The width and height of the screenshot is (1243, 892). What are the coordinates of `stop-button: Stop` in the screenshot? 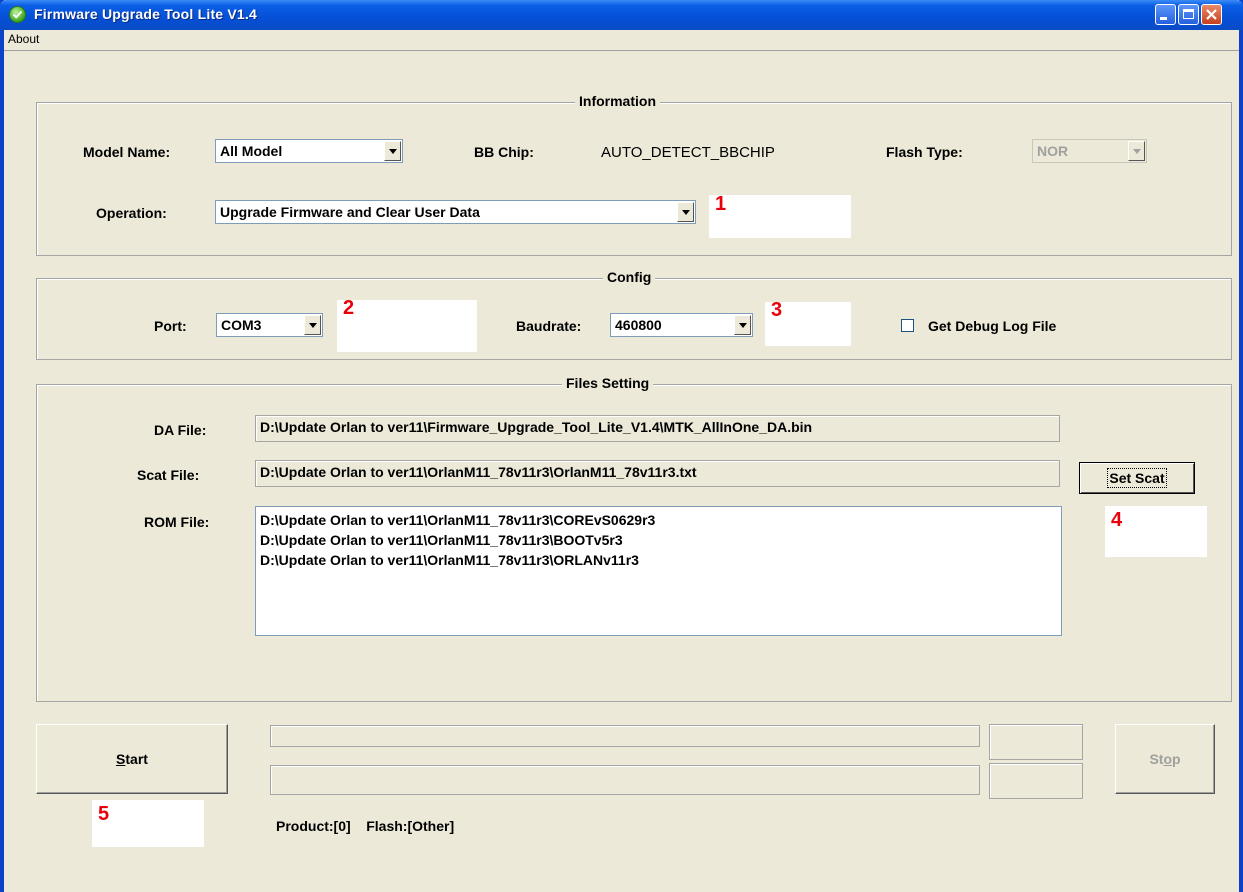 It's located at (1165, 759).